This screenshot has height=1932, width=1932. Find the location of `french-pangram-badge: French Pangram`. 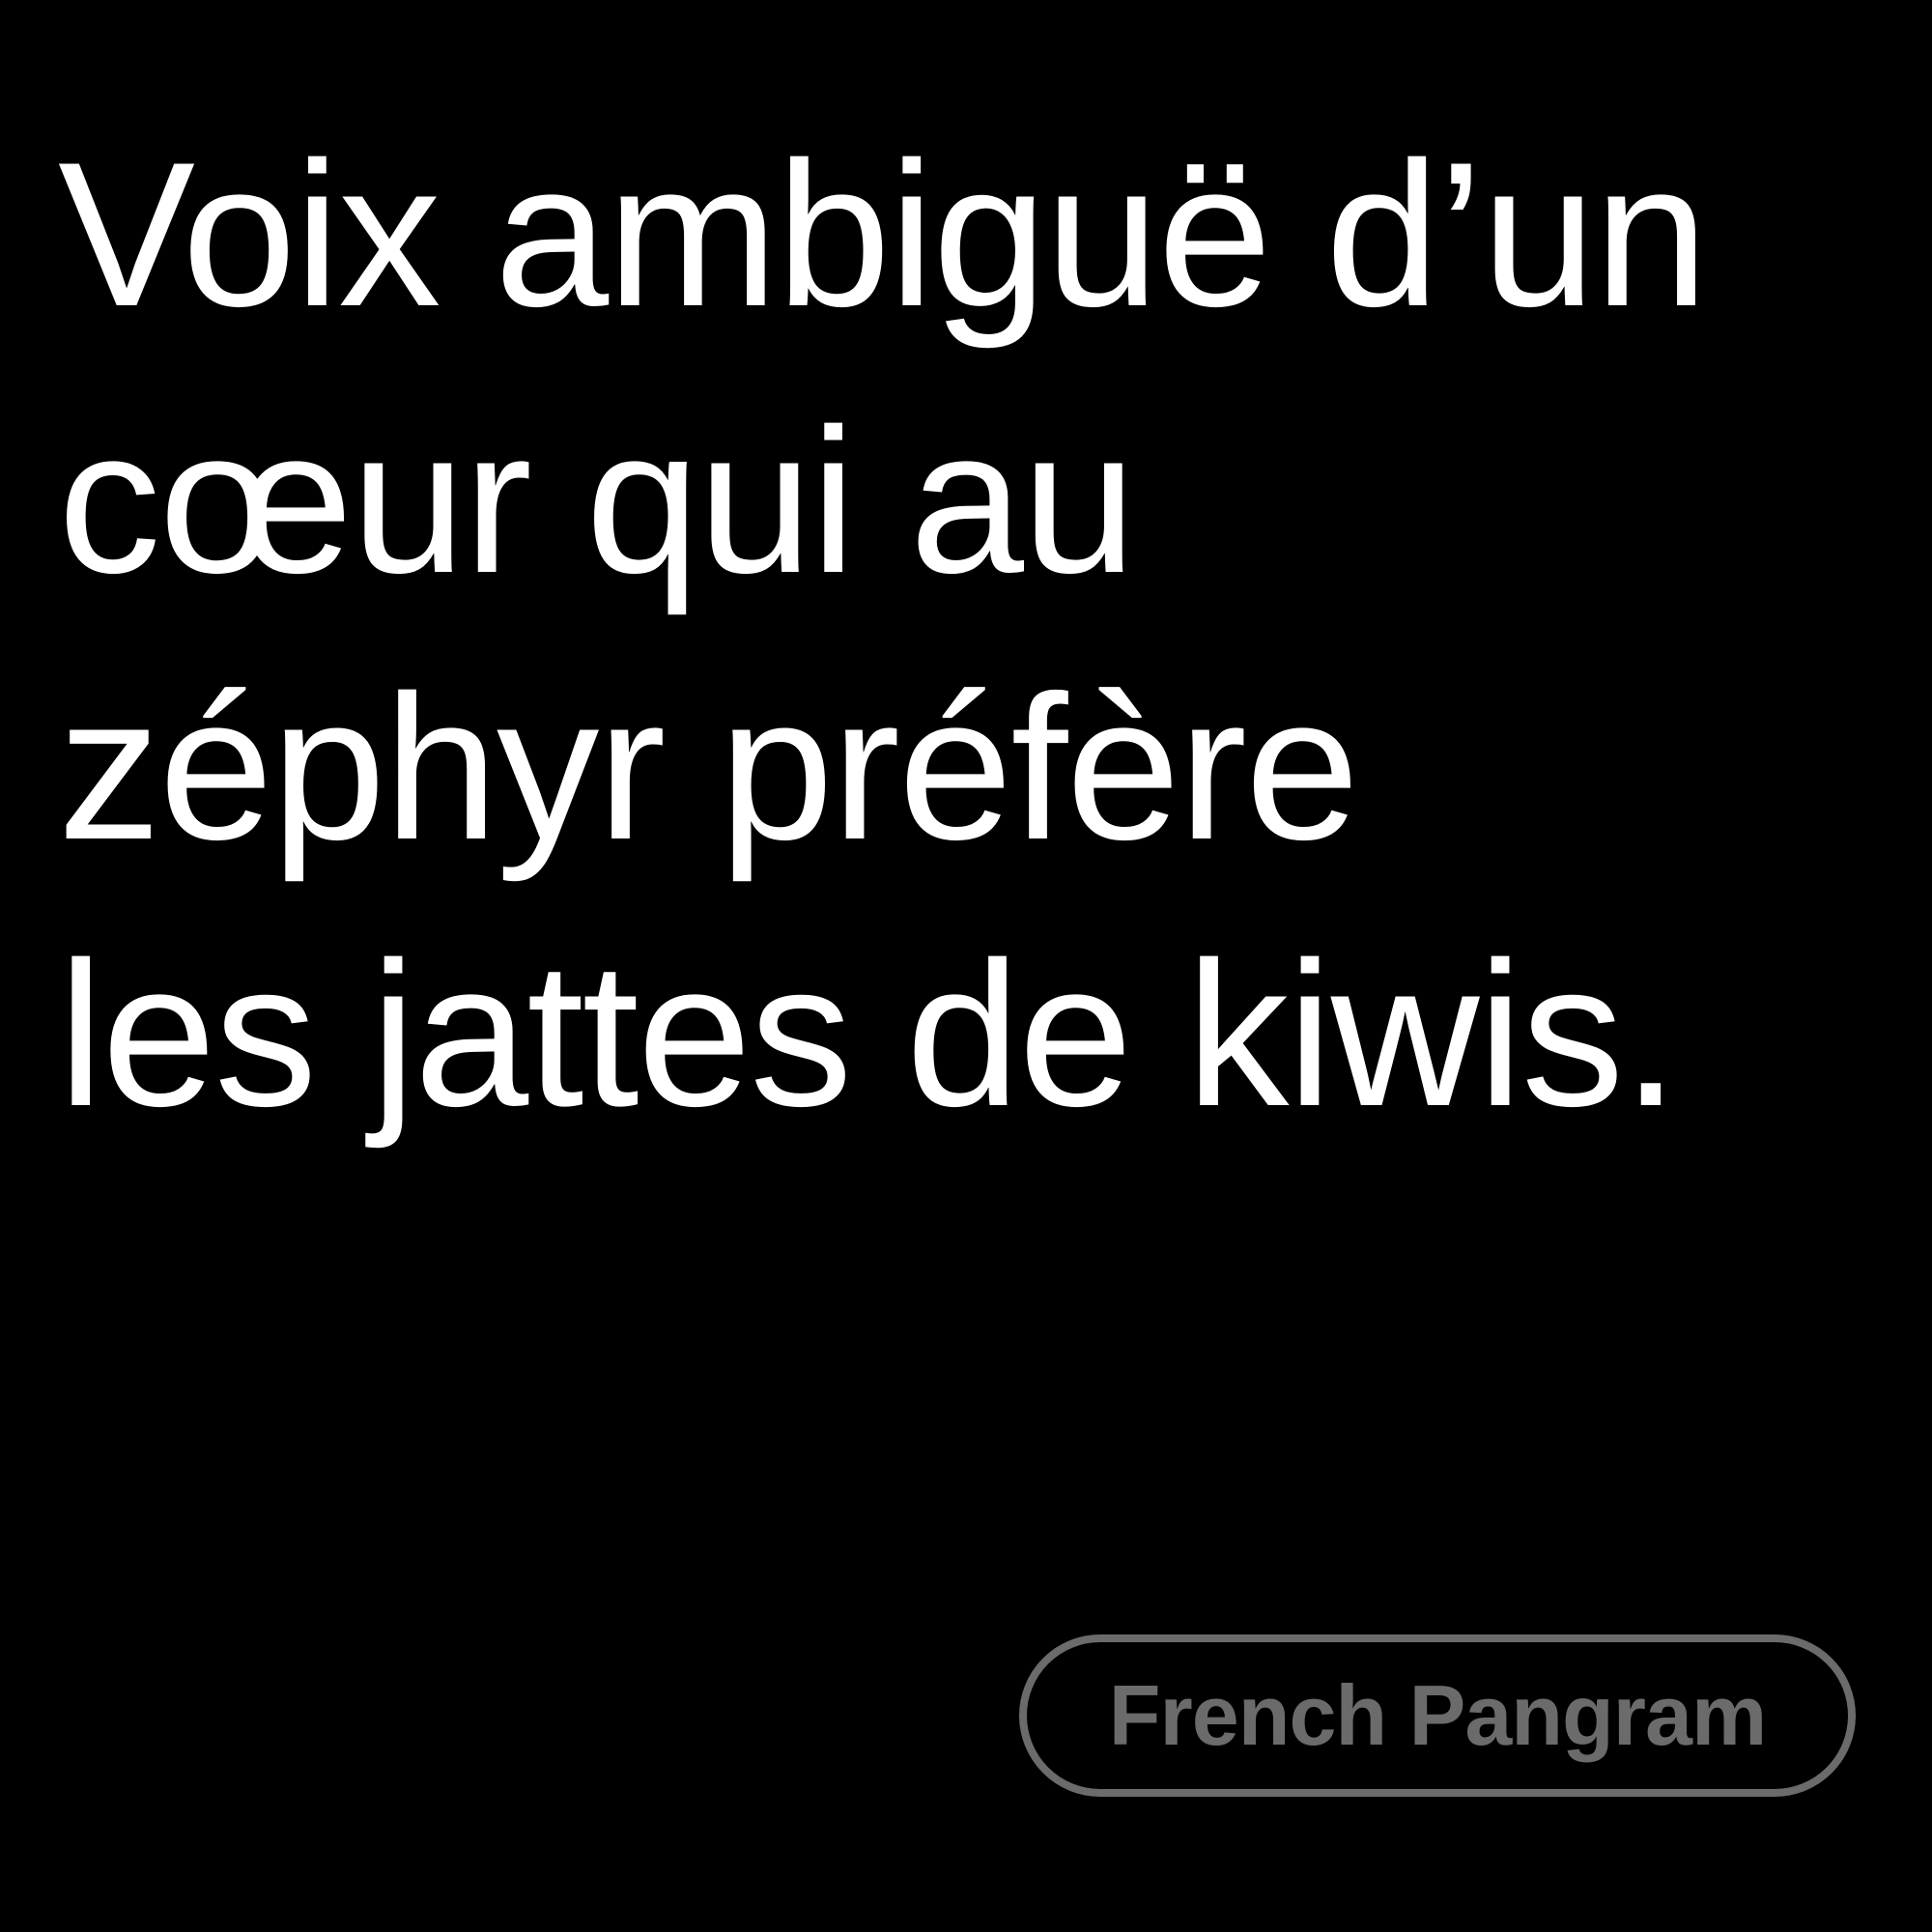

french-pangram-badge: French Pangram is located at coordinates (1437, 1715).